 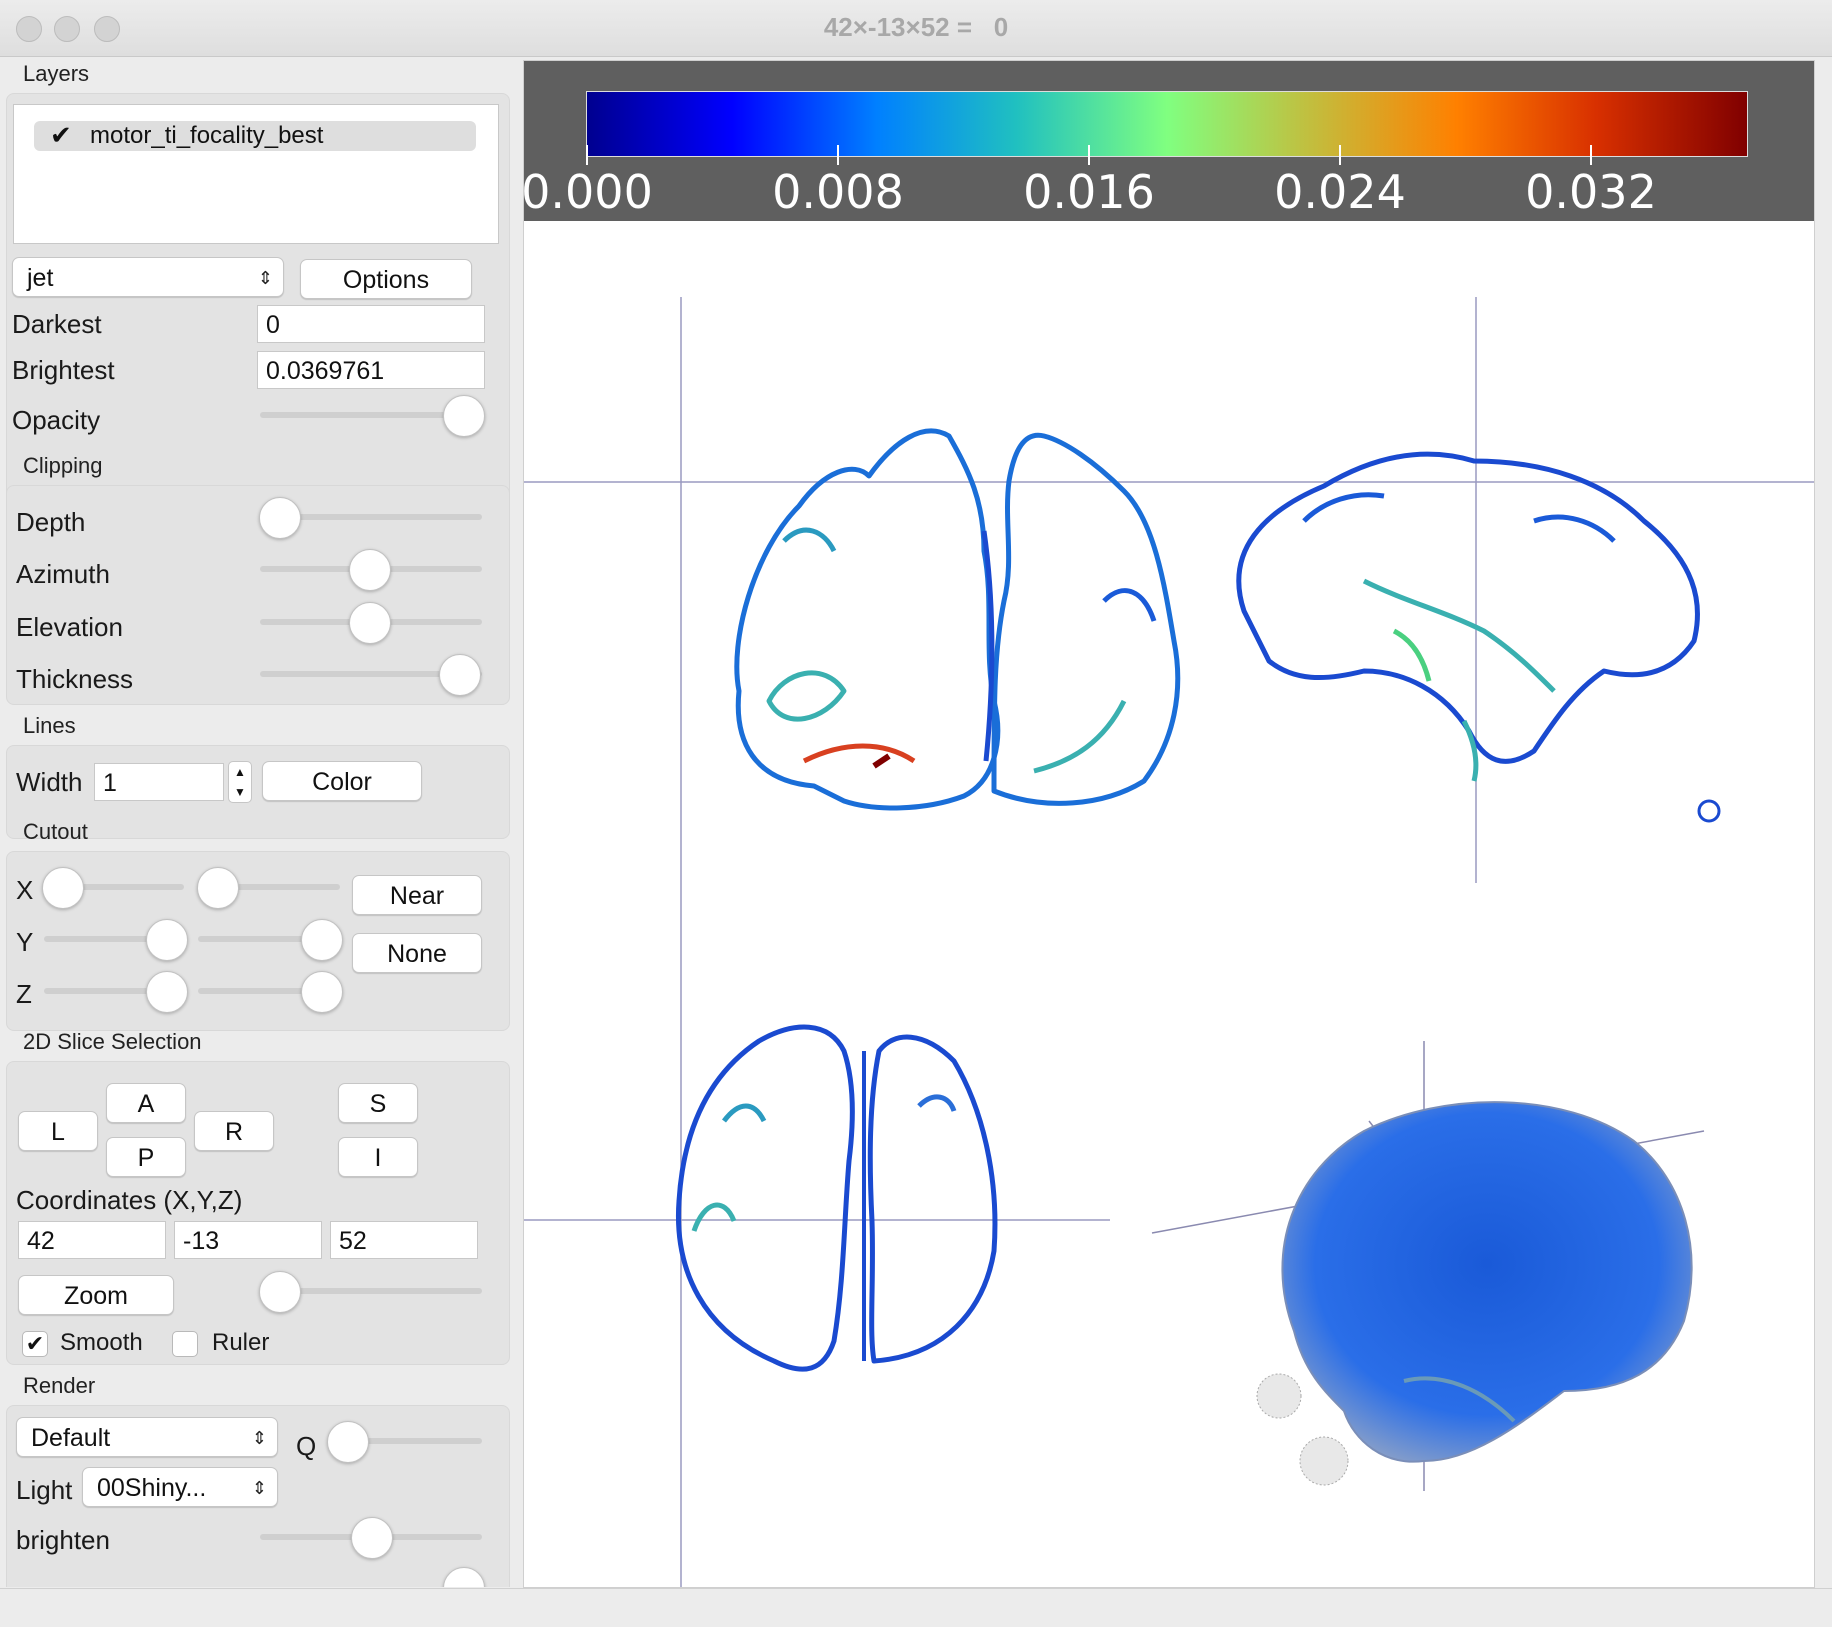 What do you see at coordinates (63, 465) in the screenshot?
I see `clipping-header: Clipping` at bounding box center [63, 465].